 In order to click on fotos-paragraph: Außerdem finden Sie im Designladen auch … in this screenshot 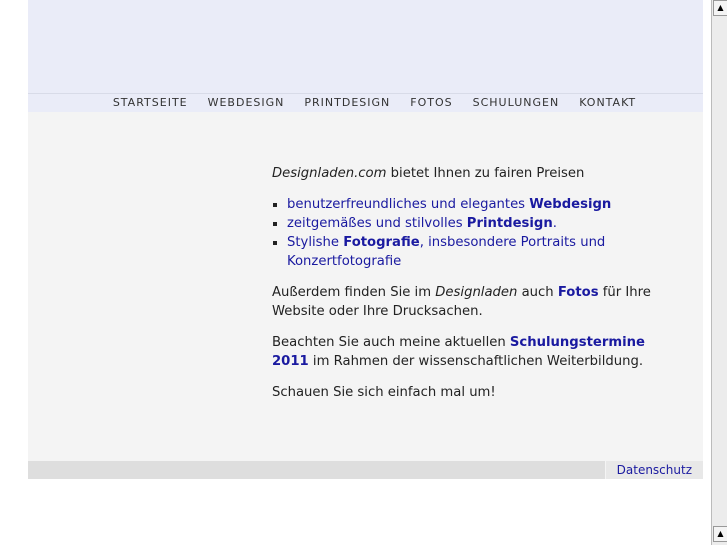, I will do `click(461, 302)`.